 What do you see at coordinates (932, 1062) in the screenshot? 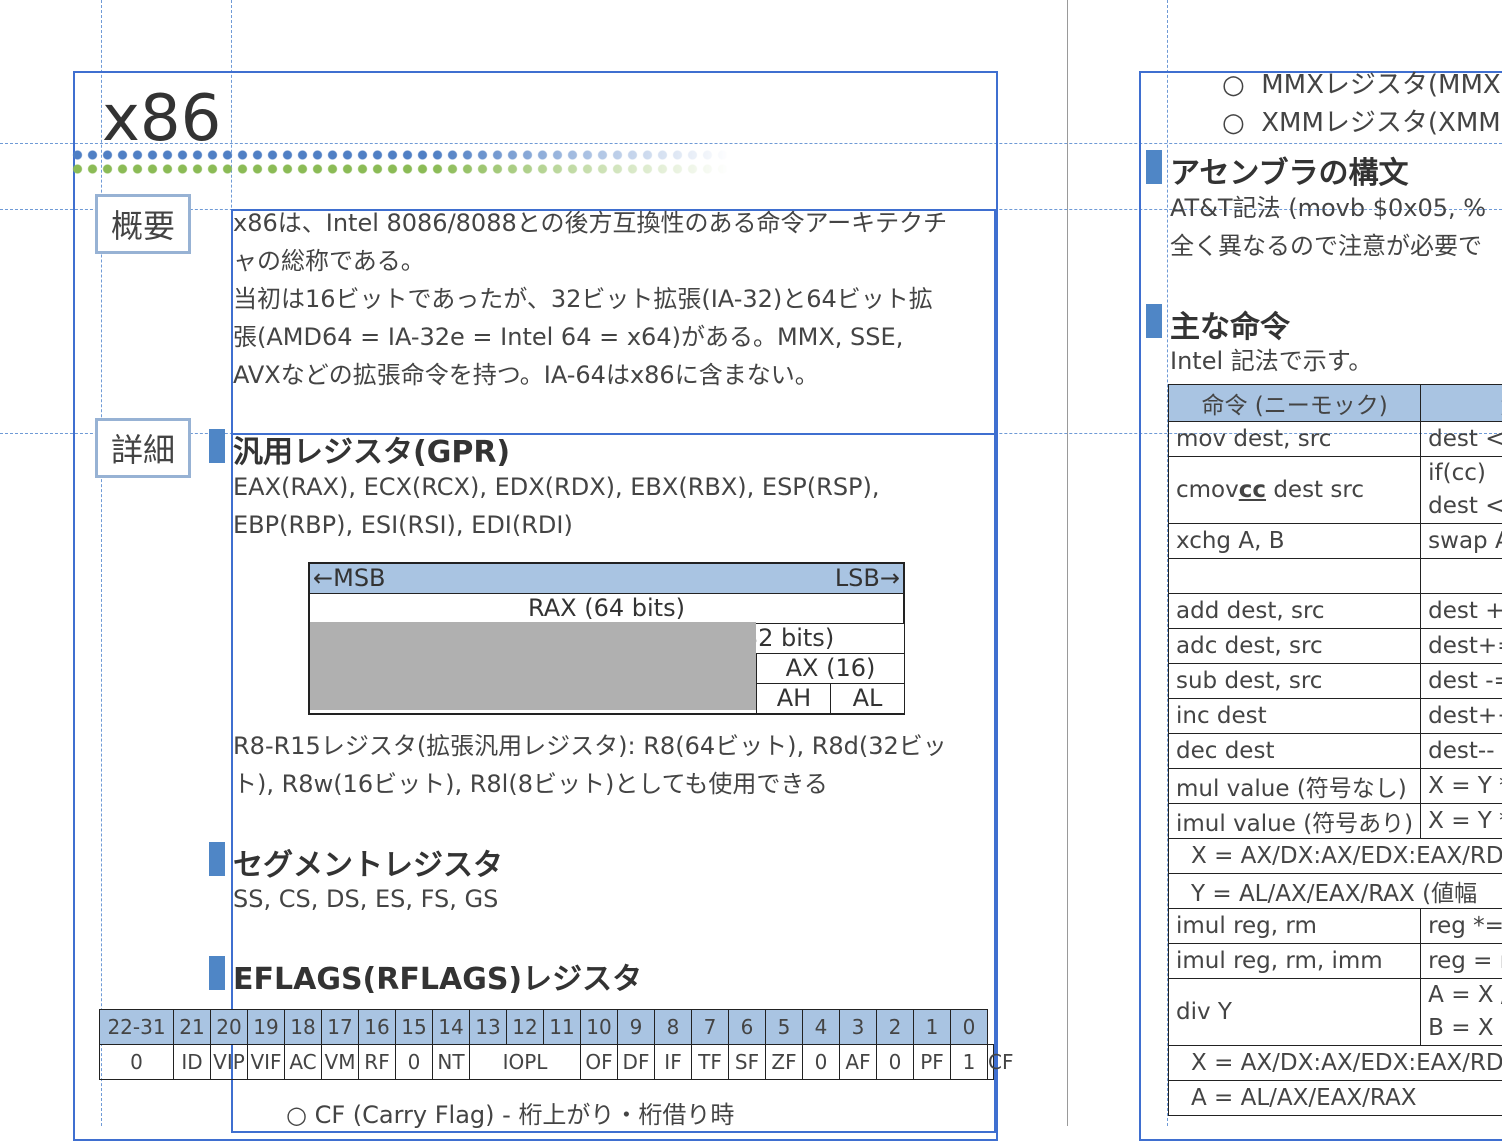
I see `flag-cell: PF` at bounding box center [932, 1062].